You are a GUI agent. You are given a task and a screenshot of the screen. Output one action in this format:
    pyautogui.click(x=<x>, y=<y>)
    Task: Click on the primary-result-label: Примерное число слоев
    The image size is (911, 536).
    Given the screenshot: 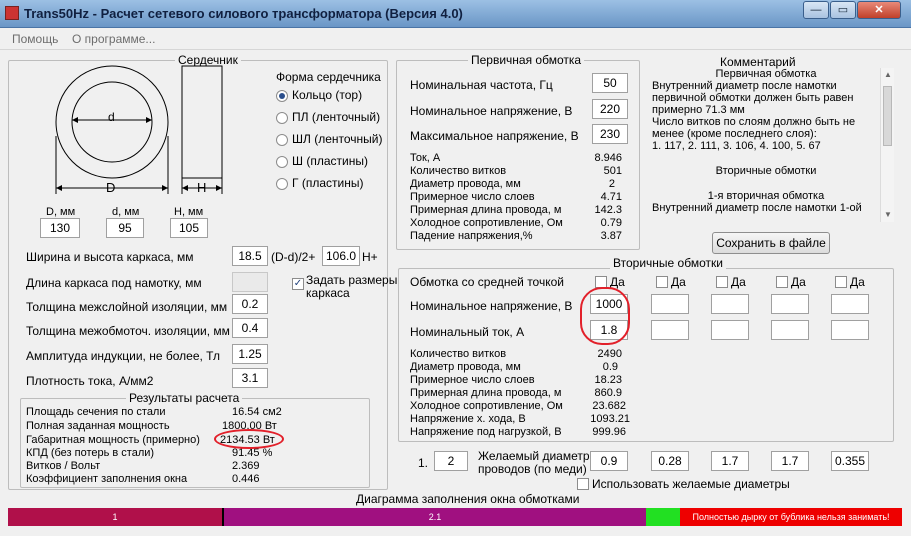 What is the action you would take?
    pyautogui.click(x=472, y=197)
    